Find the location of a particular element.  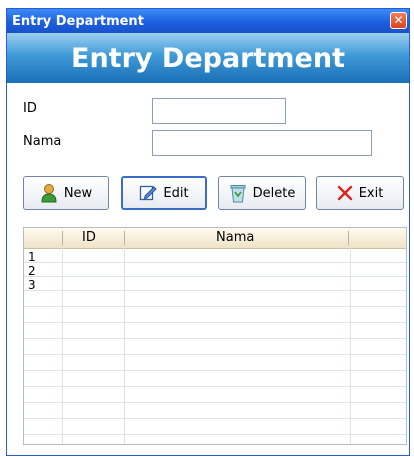

banner-title: Entry Department is located at coordinates (208, 58).